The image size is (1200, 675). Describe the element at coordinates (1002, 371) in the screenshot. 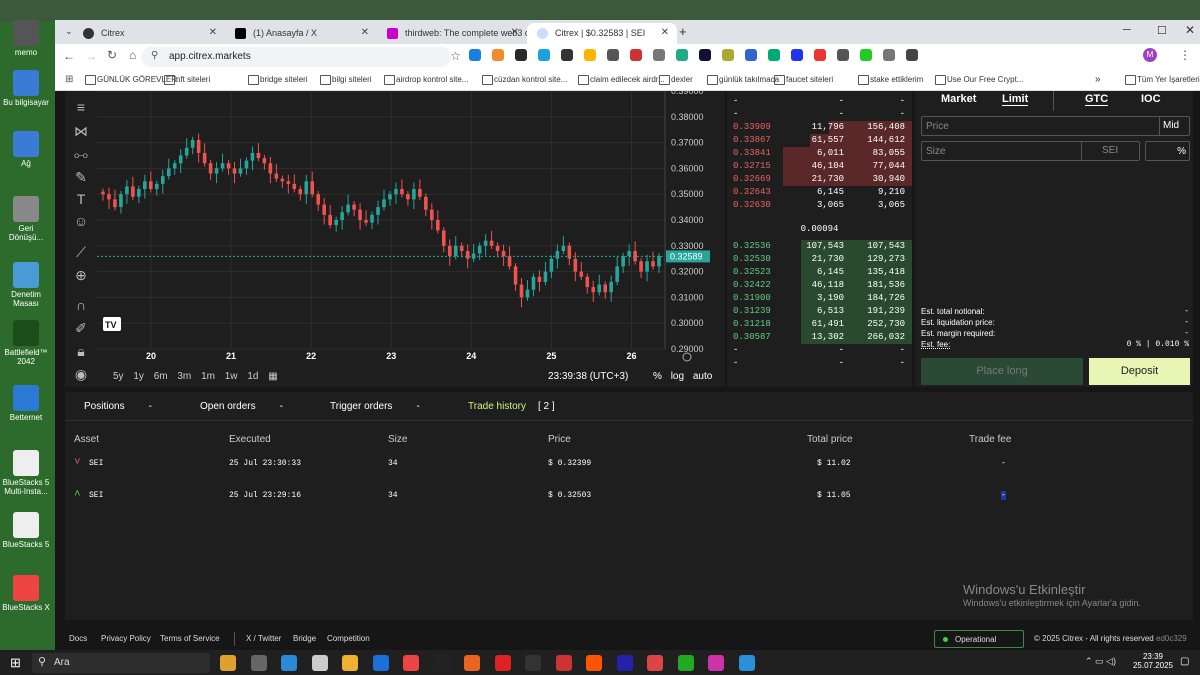

I see `place-long-button: Place long` at that location.